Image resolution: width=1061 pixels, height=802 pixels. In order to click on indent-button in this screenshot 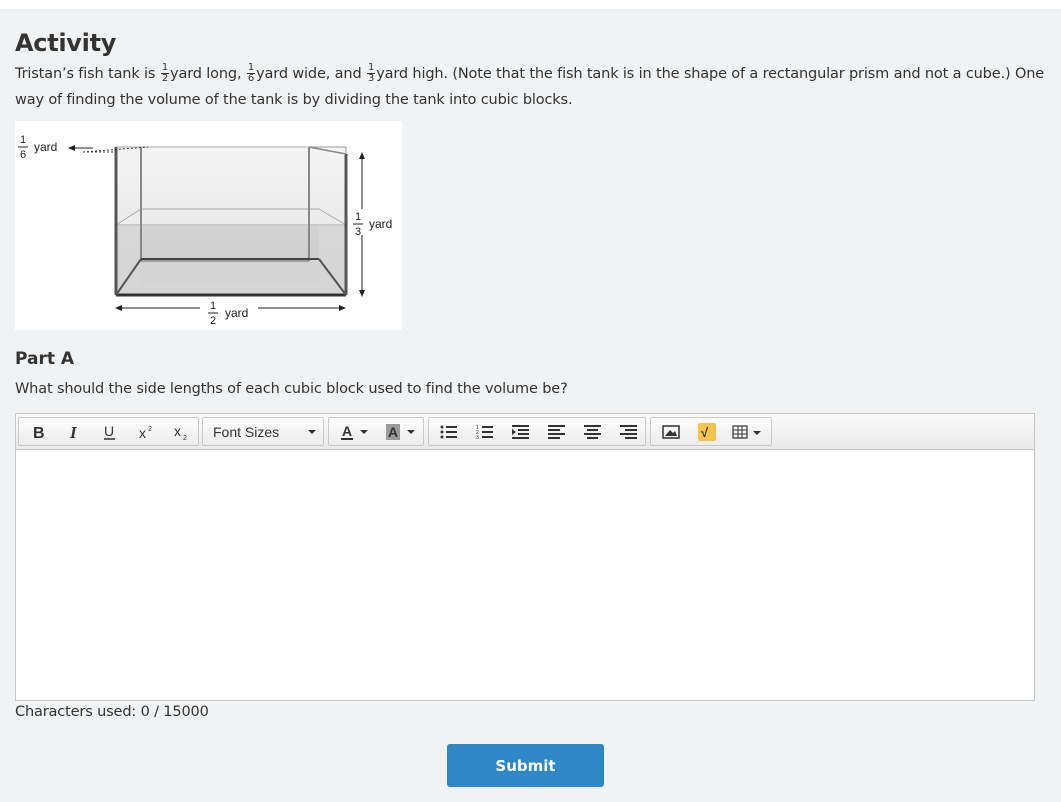, I will do `click(521, 431)`.